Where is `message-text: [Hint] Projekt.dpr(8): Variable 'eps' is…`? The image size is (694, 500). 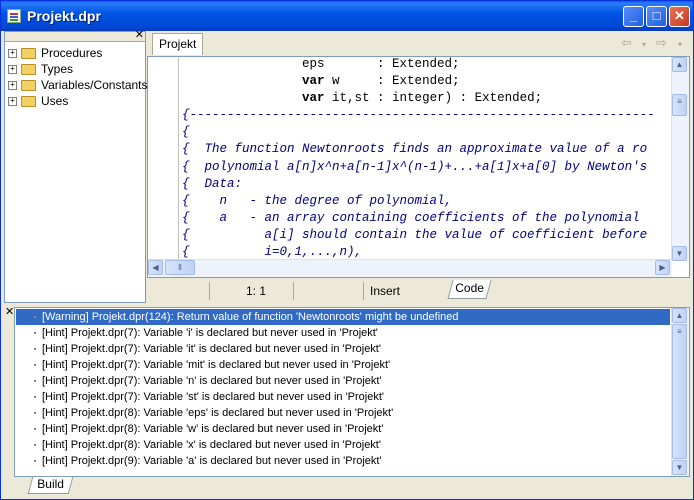 message-text: [Hint] Projekt.dpr(8): Variable 'eps' is… is located at coordinates (218, 413).